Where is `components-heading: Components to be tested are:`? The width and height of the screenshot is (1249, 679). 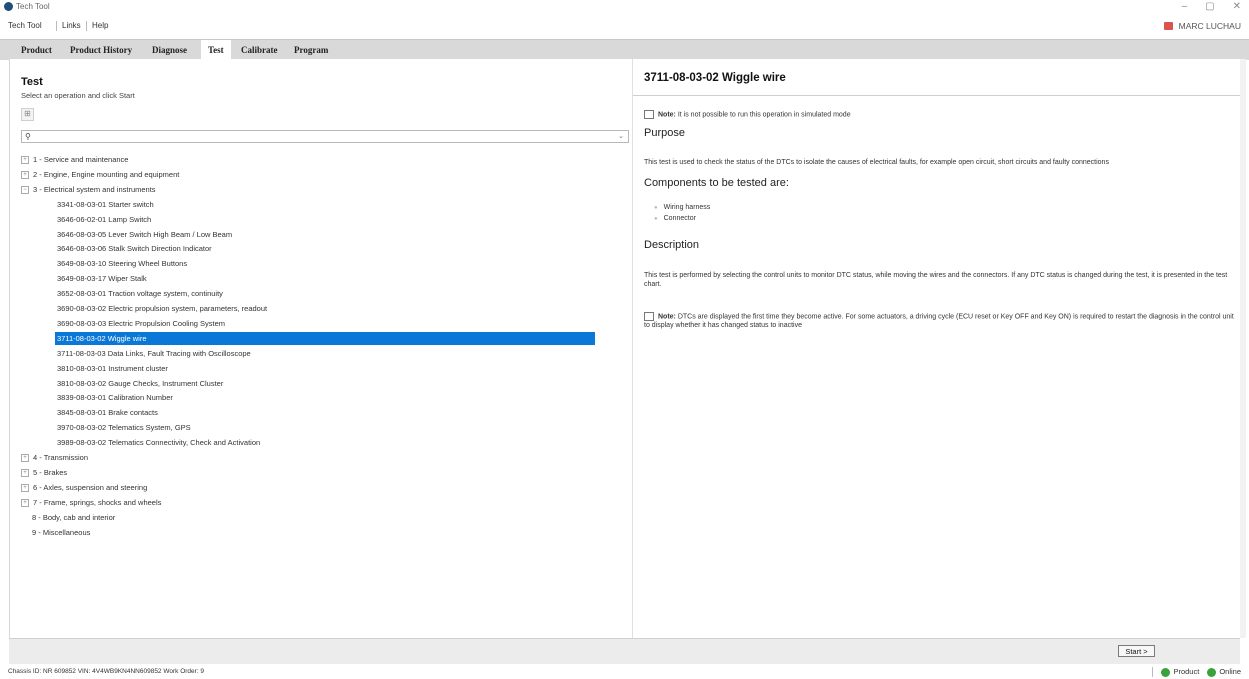 components-heading: Components to be tested are: is located at coordinates (716, 183).